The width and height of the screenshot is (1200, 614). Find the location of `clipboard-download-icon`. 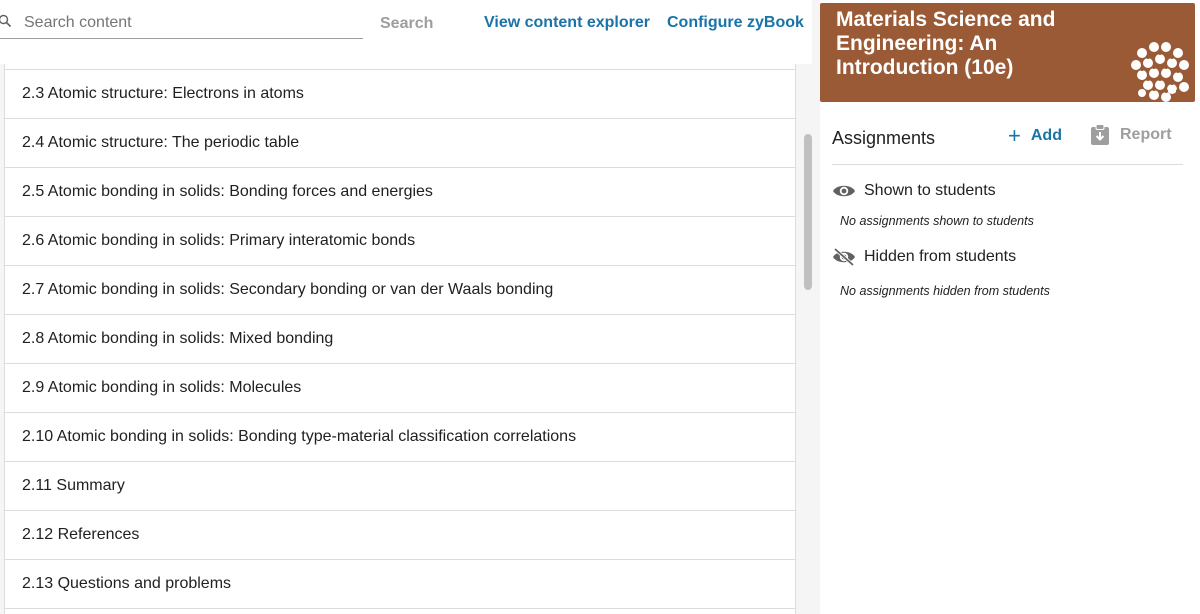

clipboard-download-icon is located at coordinates (1100, 134).